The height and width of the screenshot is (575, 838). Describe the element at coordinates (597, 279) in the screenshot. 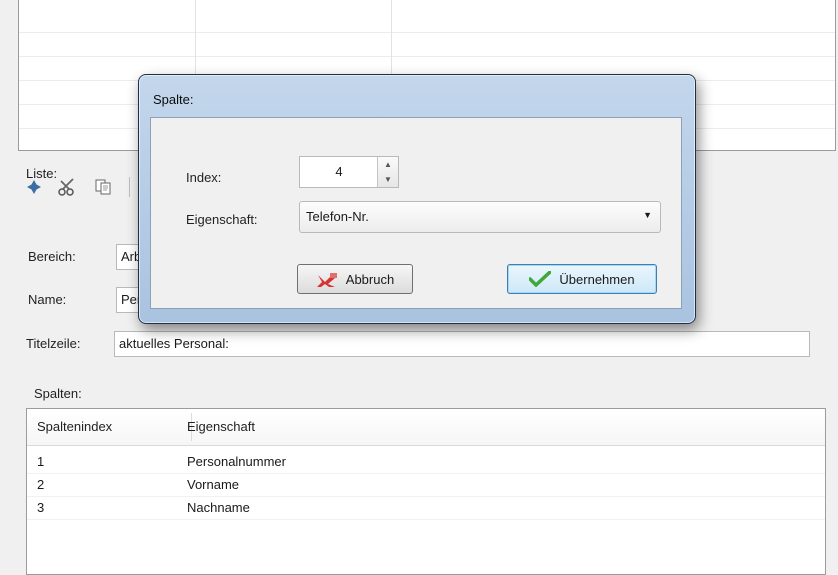

I see `ok-button-label: Übernehmen` at that location.